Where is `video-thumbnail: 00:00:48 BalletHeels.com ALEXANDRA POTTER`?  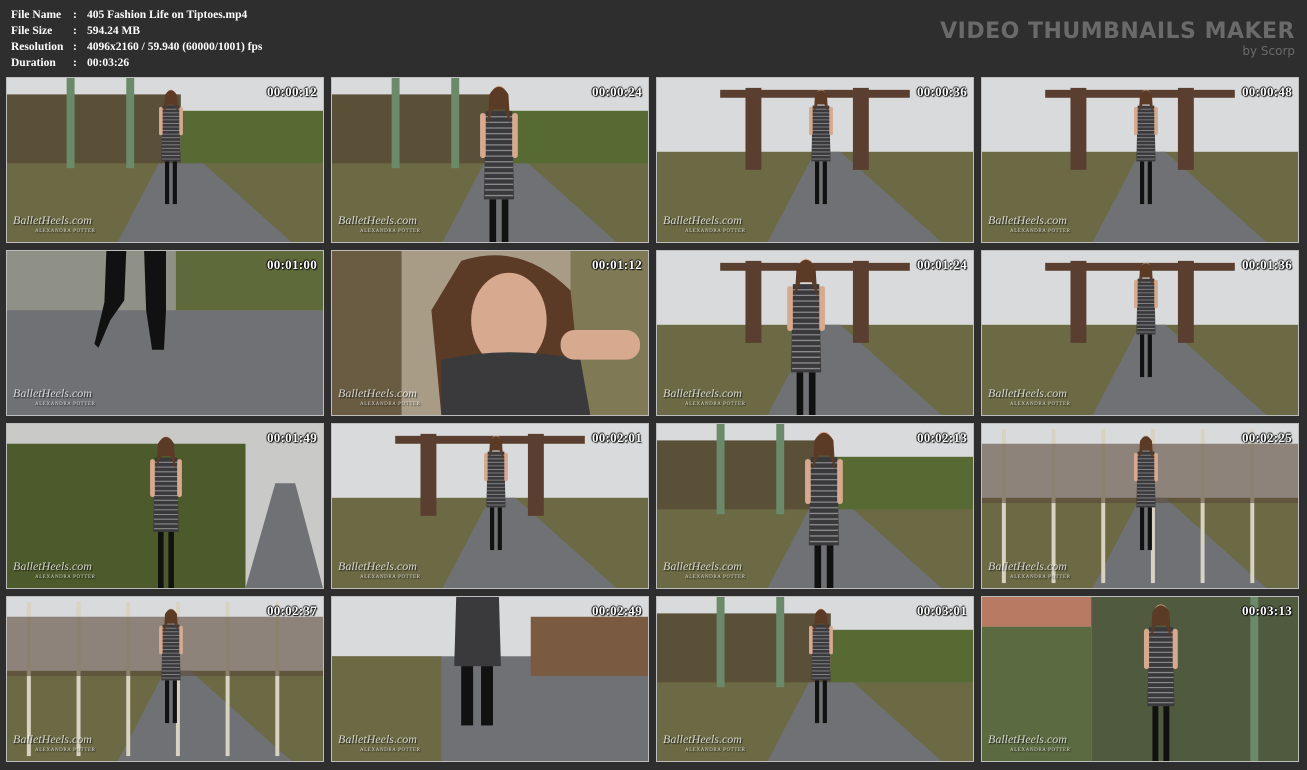
video-thumbnail: 00:00:48 BalletHeels.com ALEXANDRA POTTER is located at coordinates (1140, 160).